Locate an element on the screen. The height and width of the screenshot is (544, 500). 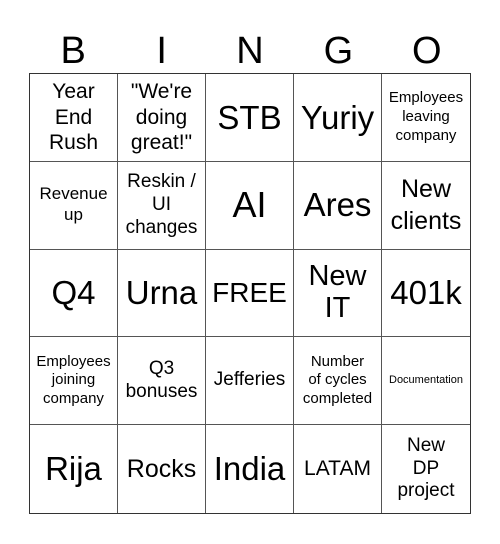
header-letter-n: N is located at coordinates (250, 51).